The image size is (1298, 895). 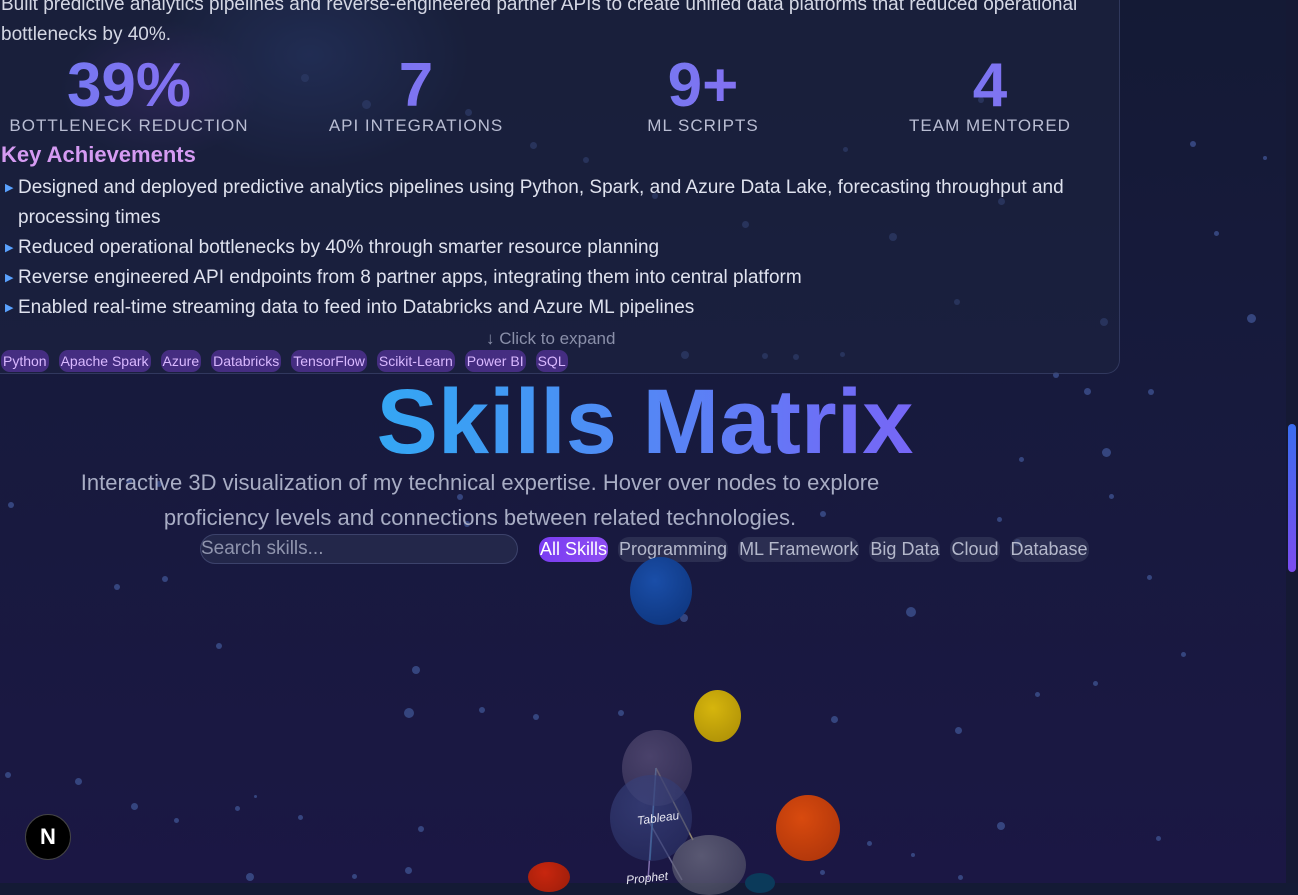 What do you see at coordinates (975, 549) in the screenshot?
I see `filter-cloud: Cloud` at bounding box center [975, 549].